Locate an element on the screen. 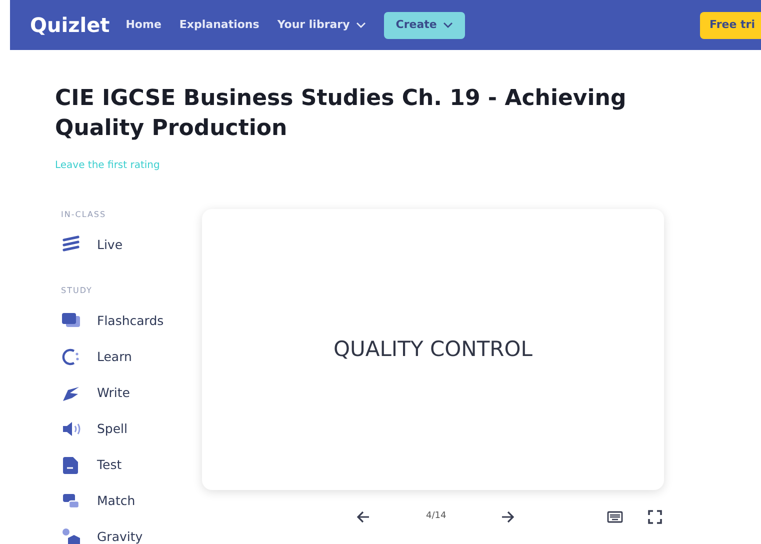  study-mode-link: Flashcards is located at coordinates (131, 321).